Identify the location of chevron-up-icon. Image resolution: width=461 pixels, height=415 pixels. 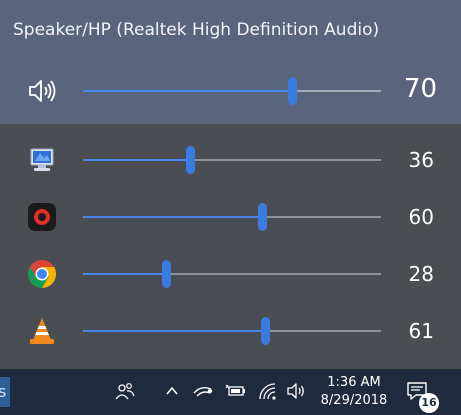
(172, 391).